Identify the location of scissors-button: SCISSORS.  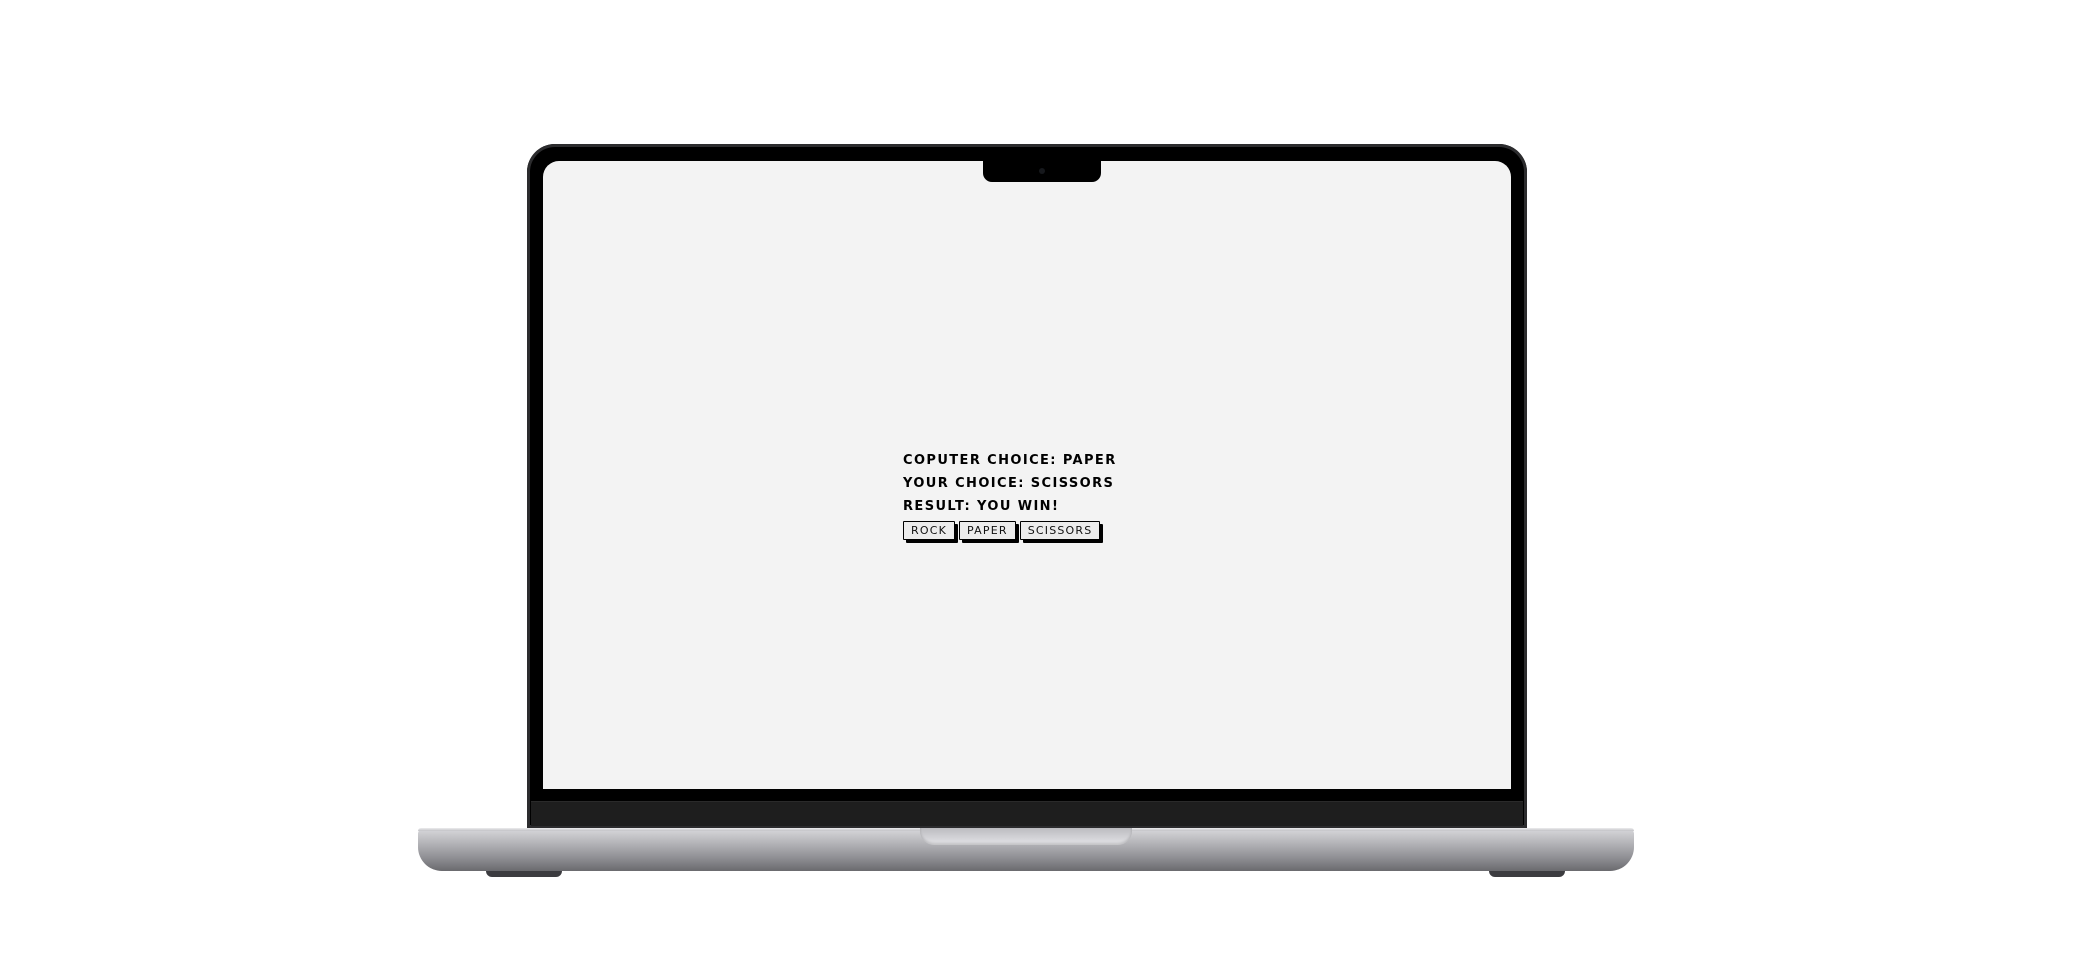
(1060, 530).